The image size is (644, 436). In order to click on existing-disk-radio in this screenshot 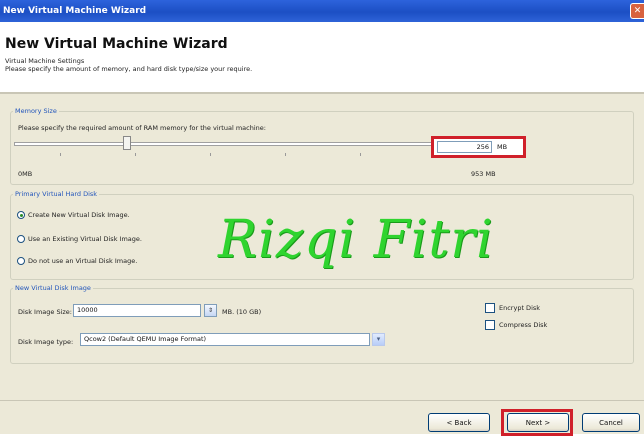, I will do `click(21, 239)`.